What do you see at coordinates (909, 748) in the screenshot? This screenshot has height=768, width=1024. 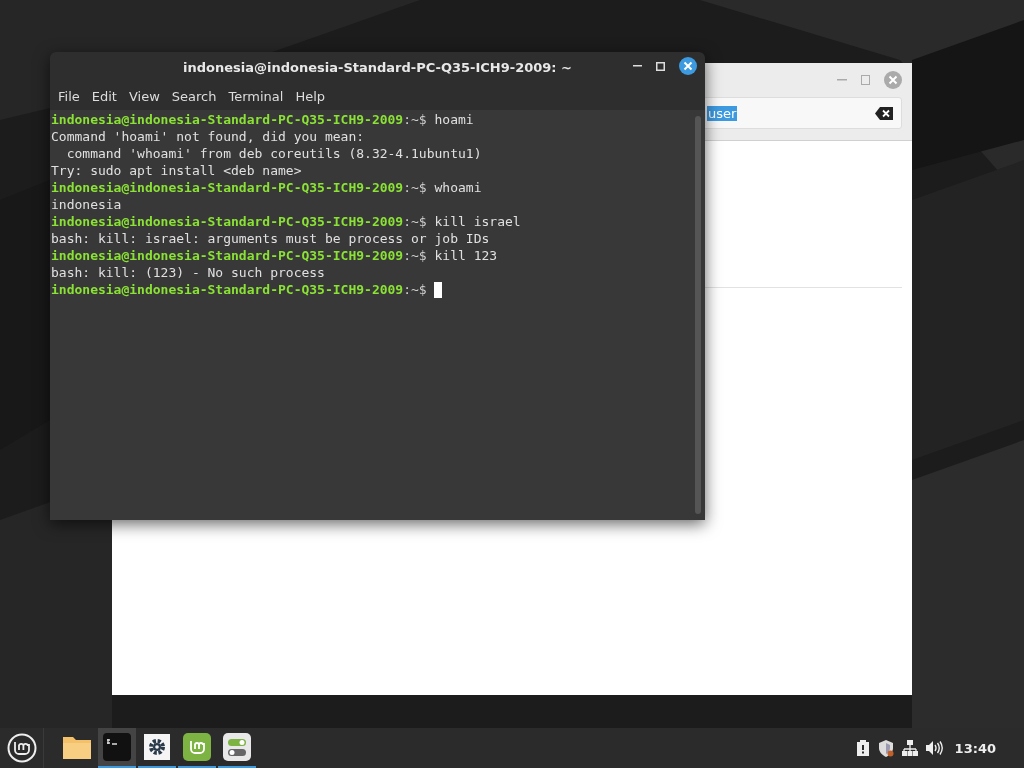 I see `network-icon` at bounding box center [909, 748].